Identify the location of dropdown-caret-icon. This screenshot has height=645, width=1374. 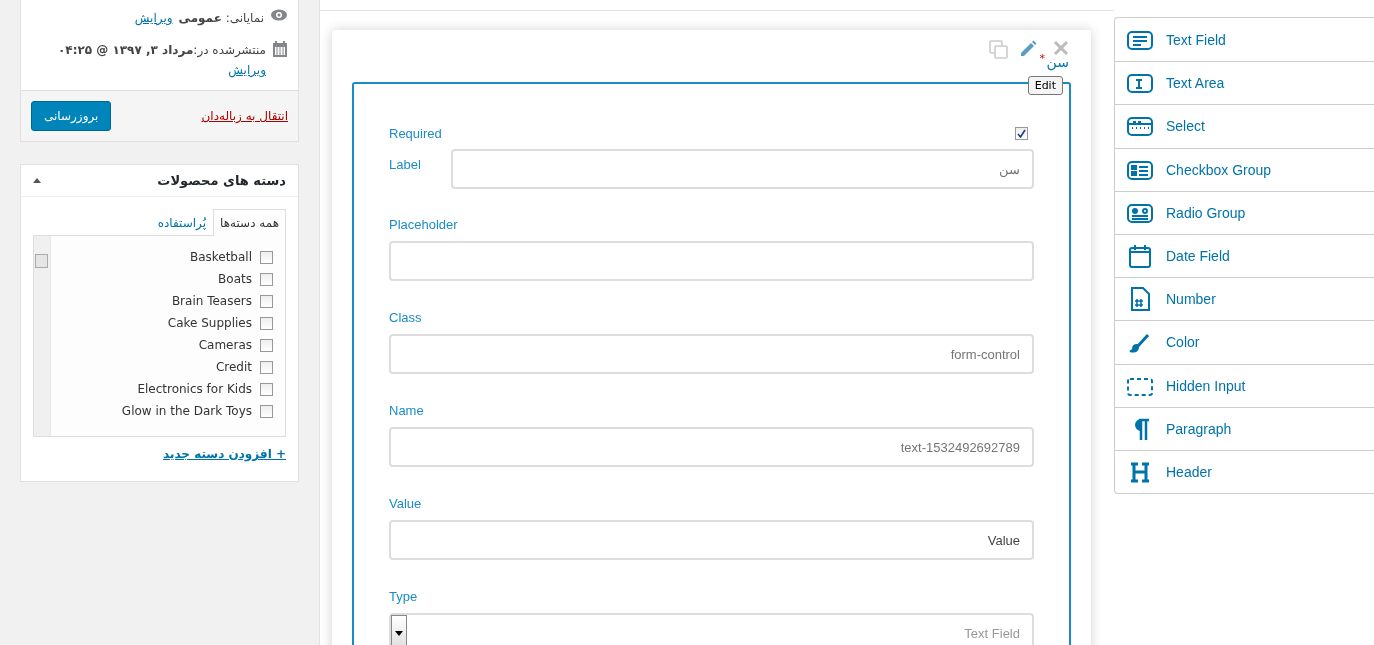
(399, 630).